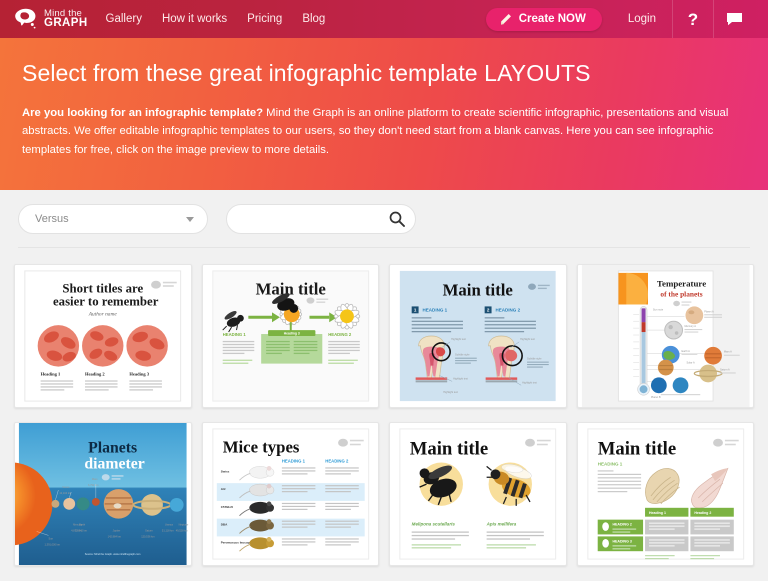 This screenshot has width=768, height=581. I want to click on nav-link-blog: Blog, so click(313, 19).